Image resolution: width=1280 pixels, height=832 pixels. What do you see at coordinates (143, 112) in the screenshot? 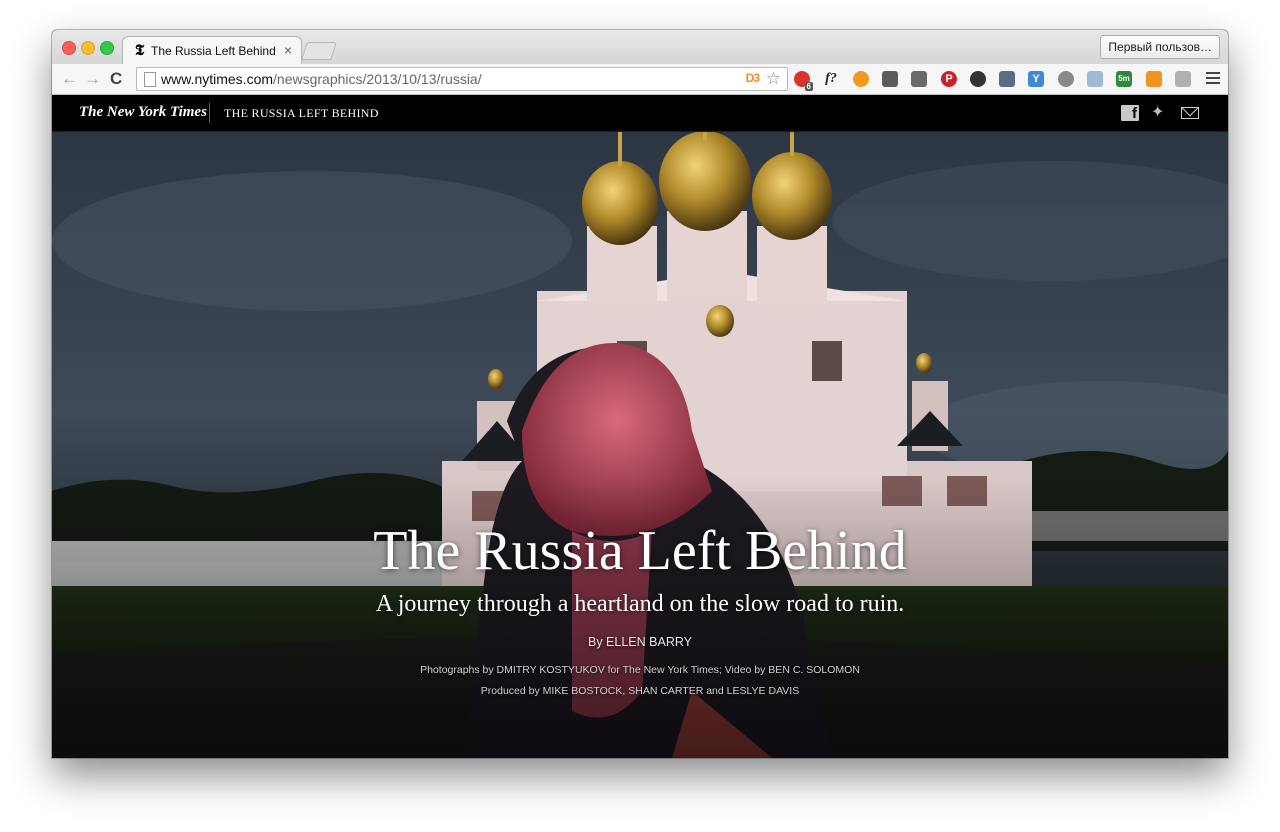
I see `nyt-logo: The New York Times` at bounding box center [143, 112].